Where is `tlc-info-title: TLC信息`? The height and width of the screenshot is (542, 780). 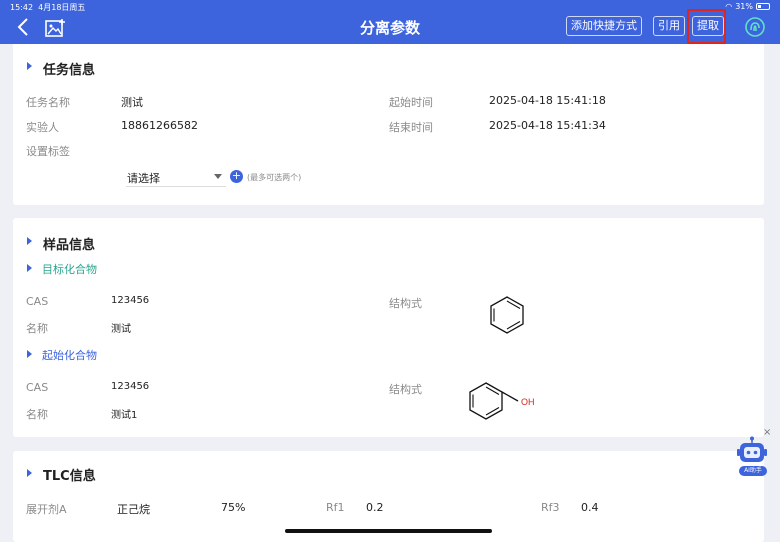 tlc-info-title: TLC信息 is located at coordinates (69, 476).